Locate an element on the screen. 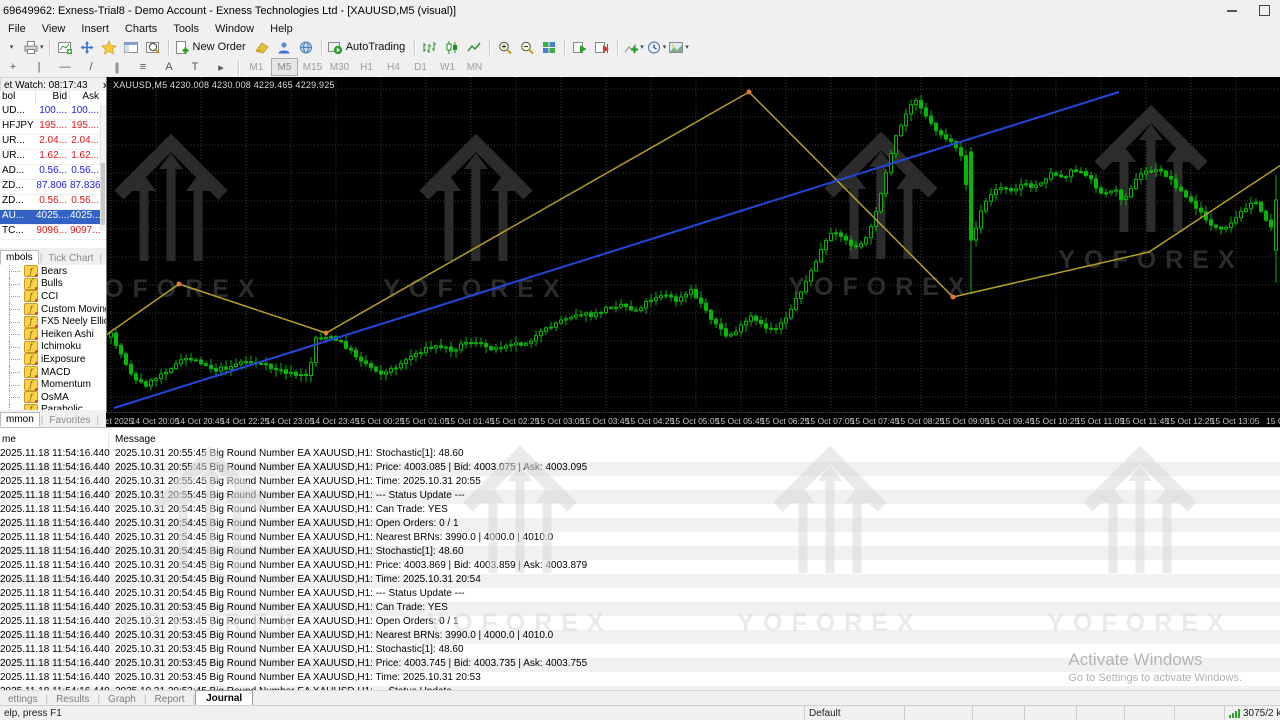 The height and width of the screenshot is (720, 1280). status-profile: Default is located at coordinates (855, 713).